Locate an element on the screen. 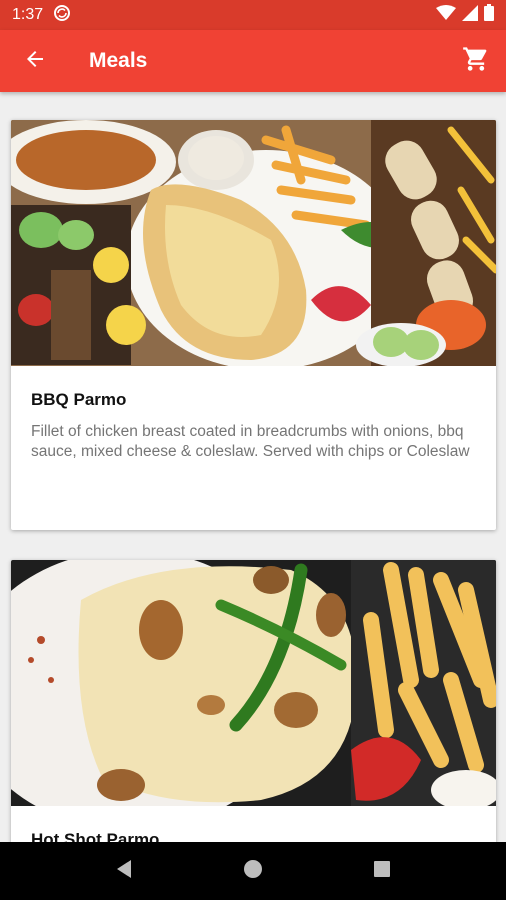 The width and height of the screenshot is (506, 900). cart-button is located at coordinates (476, 61).